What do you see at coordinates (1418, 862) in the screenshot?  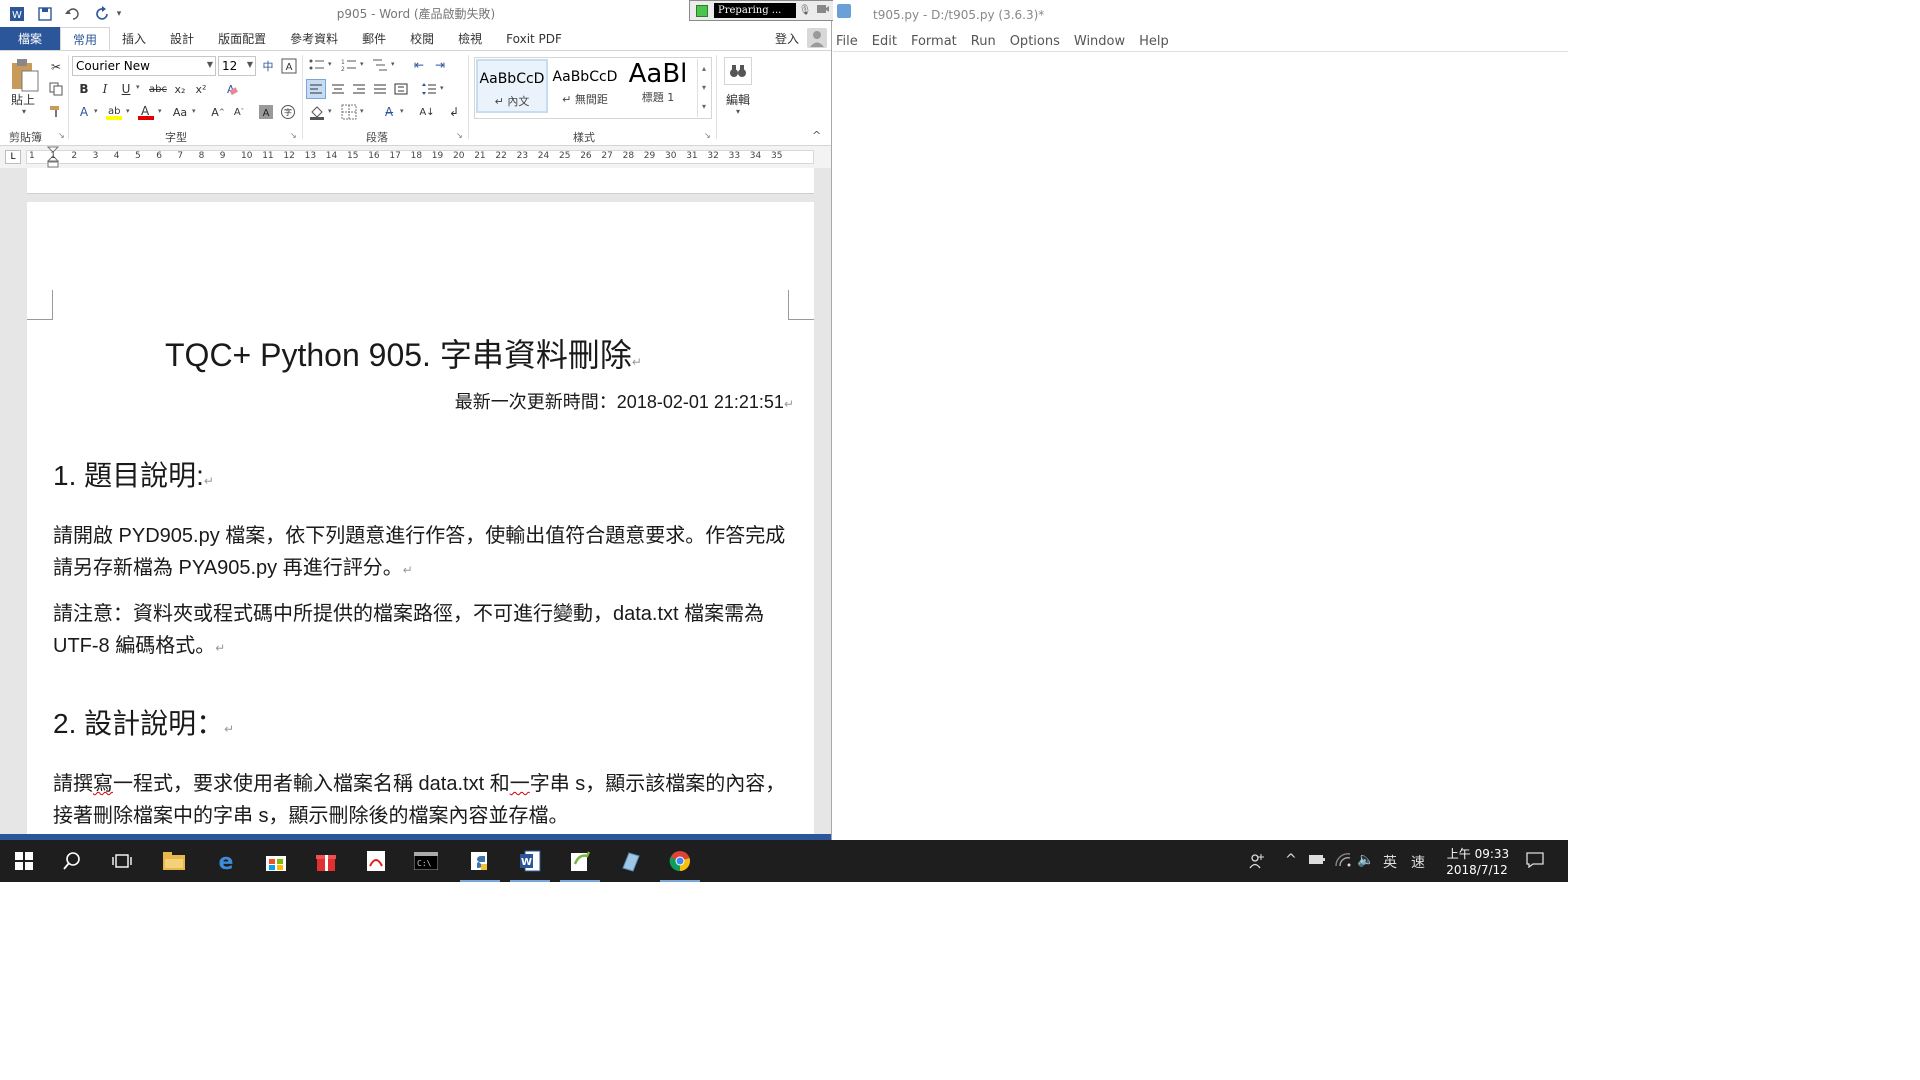 I see `input-method-indicator: 速` at bounding box center [1418, 862].